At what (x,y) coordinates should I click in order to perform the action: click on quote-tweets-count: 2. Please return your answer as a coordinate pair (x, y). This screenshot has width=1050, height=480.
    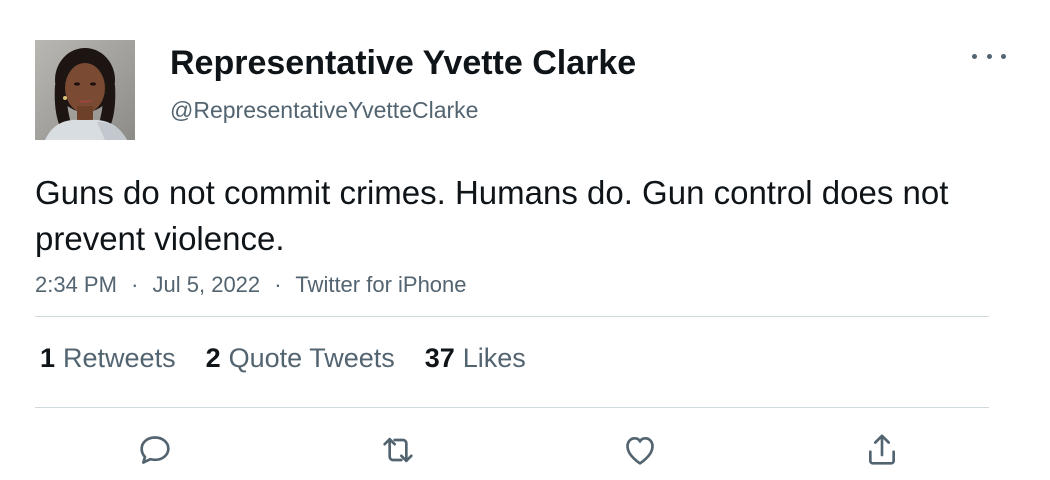
    Looking at the image, I should click on (213, 358).